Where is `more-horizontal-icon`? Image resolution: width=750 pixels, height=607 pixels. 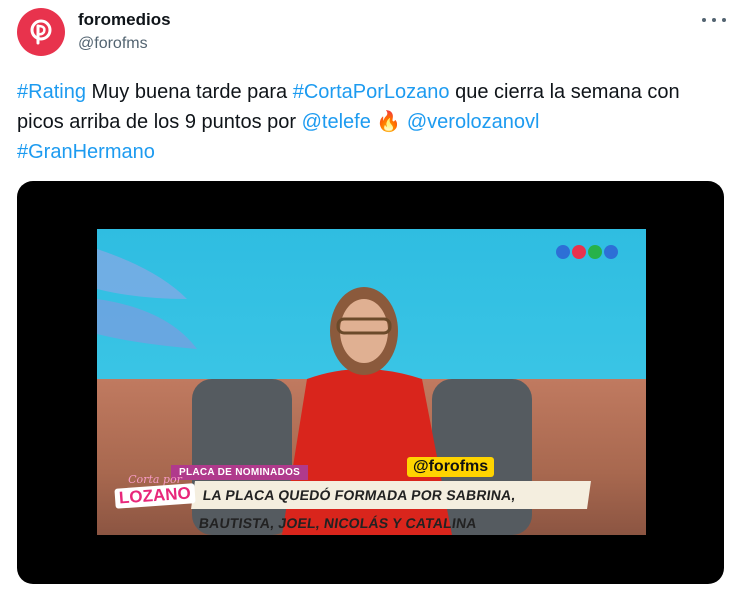 more-horizontal-icon is located at coordinates (704, 20).